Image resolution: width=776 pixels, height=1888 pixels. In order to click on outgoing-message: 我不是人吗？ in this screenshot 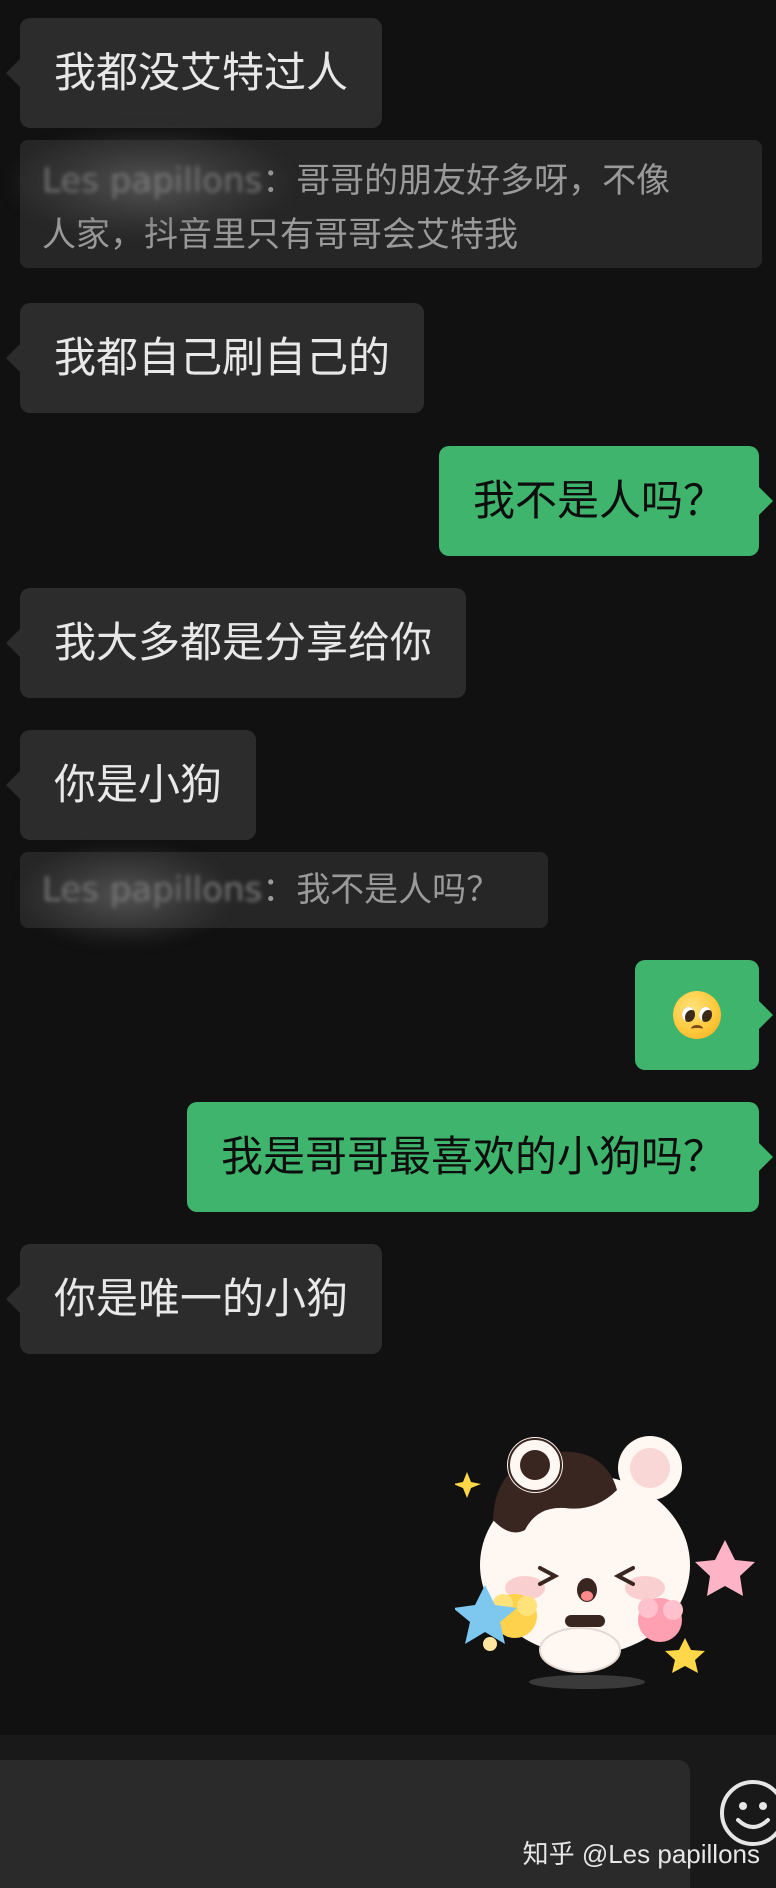, I will do `click(606, 501)`.